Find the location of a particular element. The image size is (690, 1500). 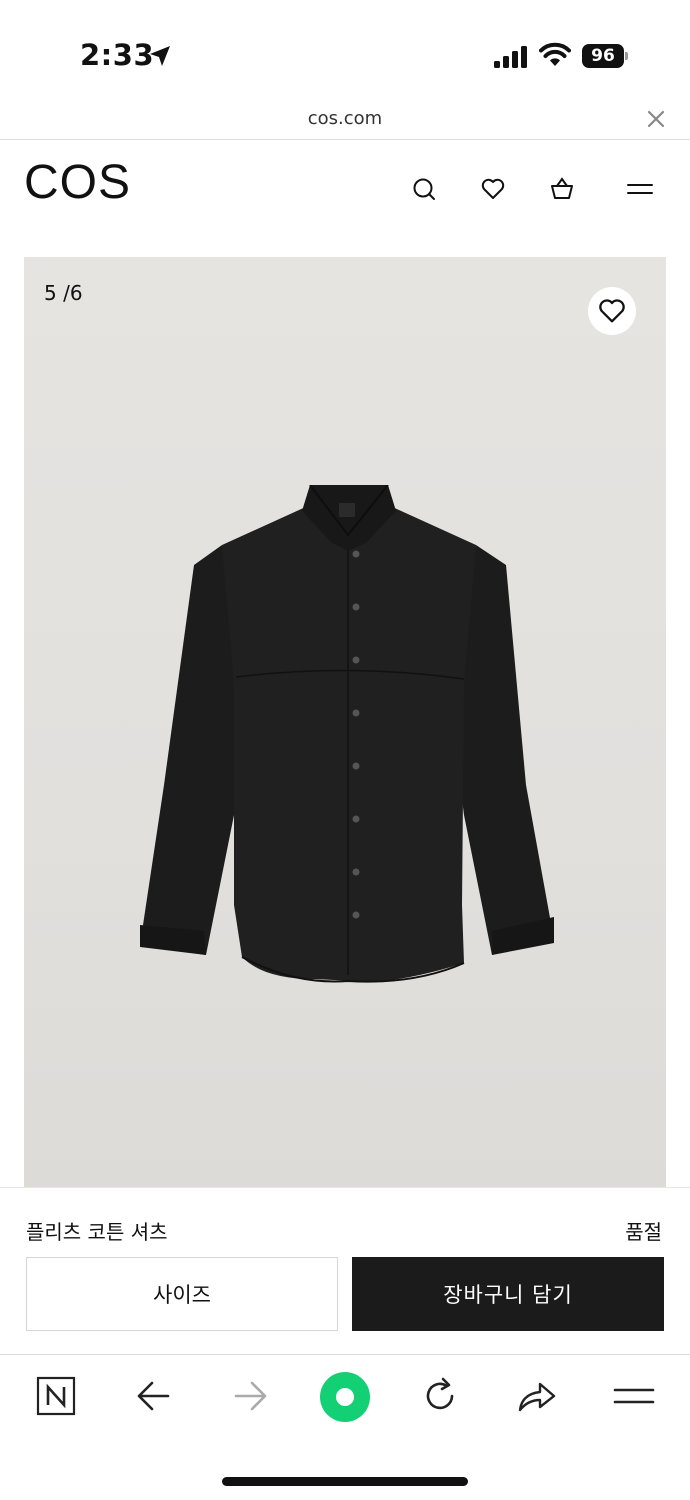

cellular-signal-icon is located at coordinates (510, 57).